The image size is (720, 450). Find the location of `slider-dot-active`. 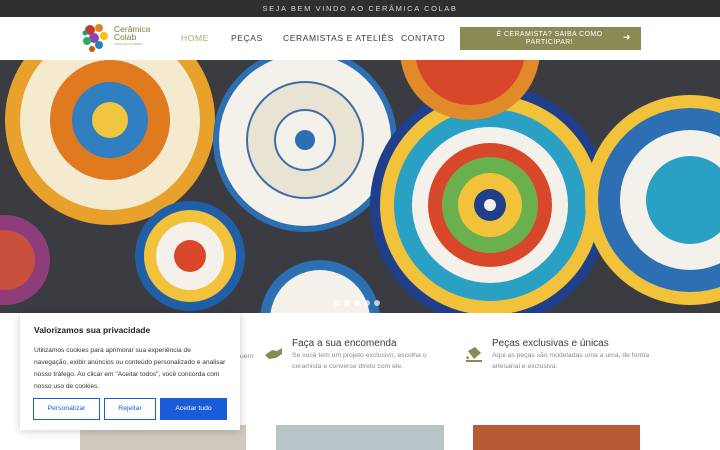

slider-dot-active is located at coordinates (347, 303).